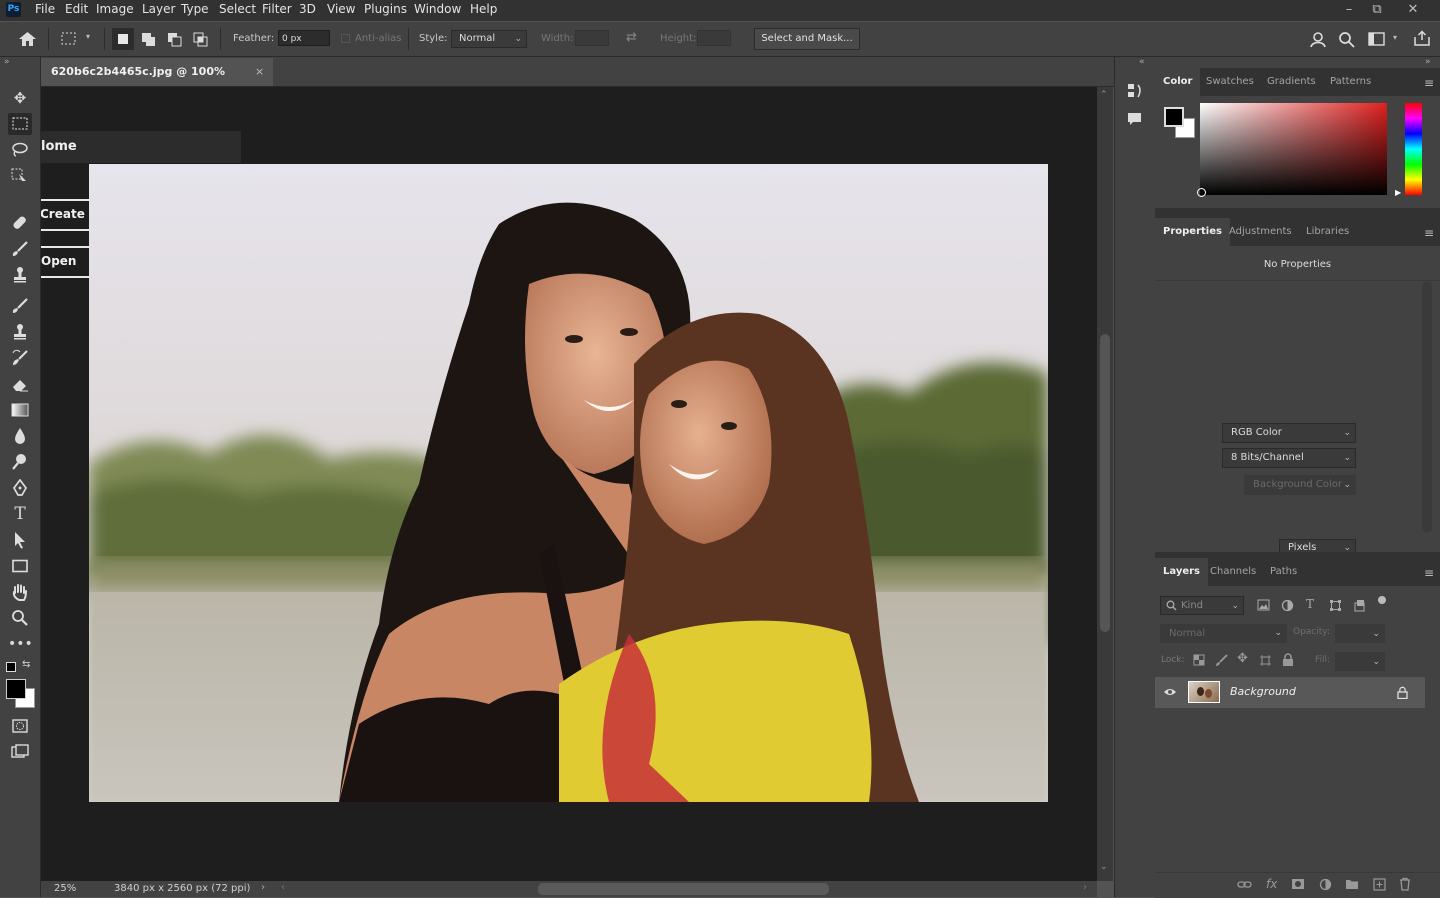  What do you see at coordinates (26, 664) in the screenshot?
I see `swap-colors-icon: ⇆` at bounding box center [26, 664].